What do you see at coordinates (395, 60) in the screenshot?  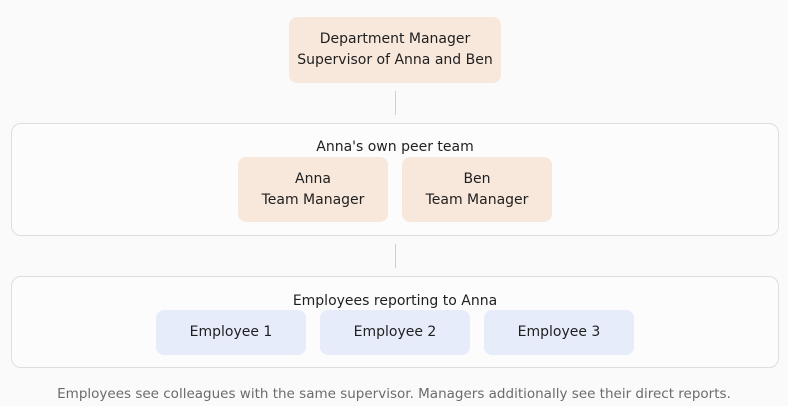 I see `department-manager-subtitle: Supervisor of Anna and Ben` at bounding box center [395, 60].